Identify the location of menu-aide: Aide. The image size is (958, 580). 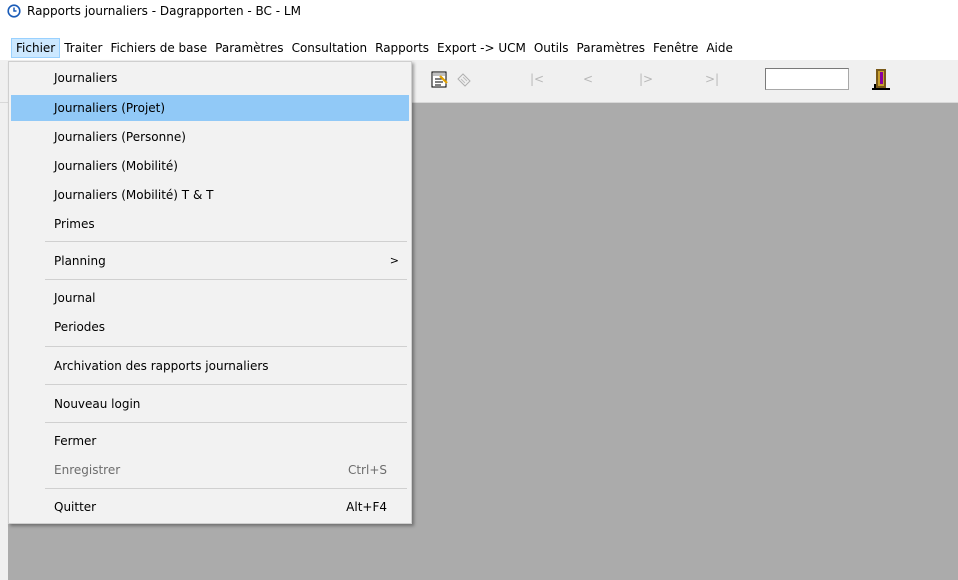
(719, 48).